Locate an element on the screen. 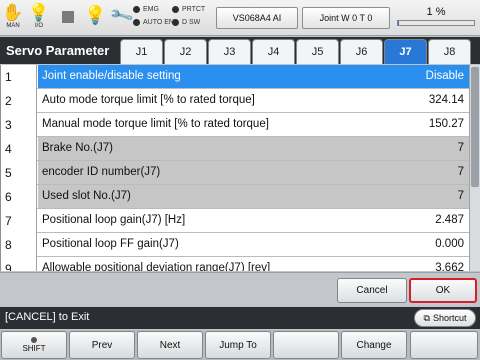  row-label: encoder ID number(J7) is located at coordinates (101, 172).